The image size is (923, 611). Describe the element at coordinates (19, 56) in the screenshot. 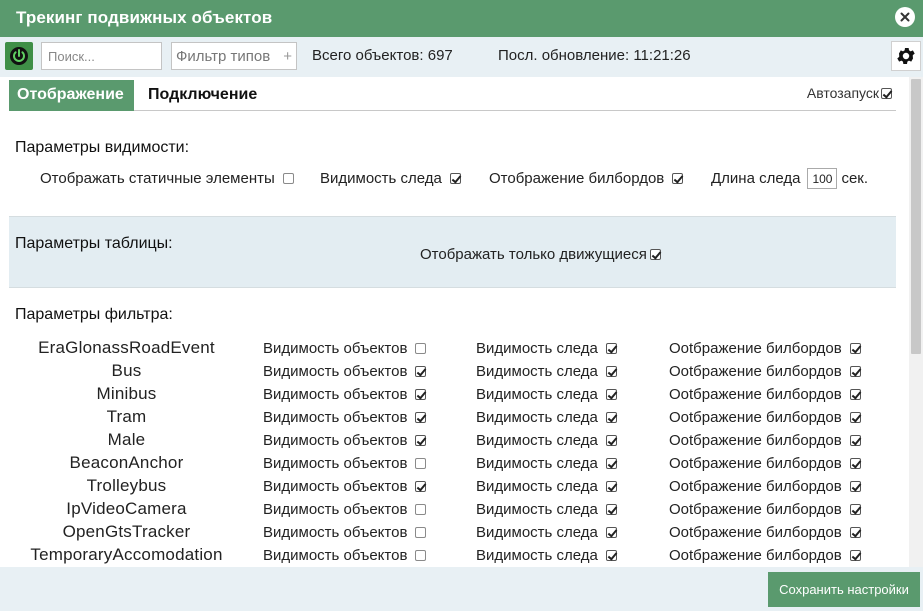

I see `power-button` at that location.